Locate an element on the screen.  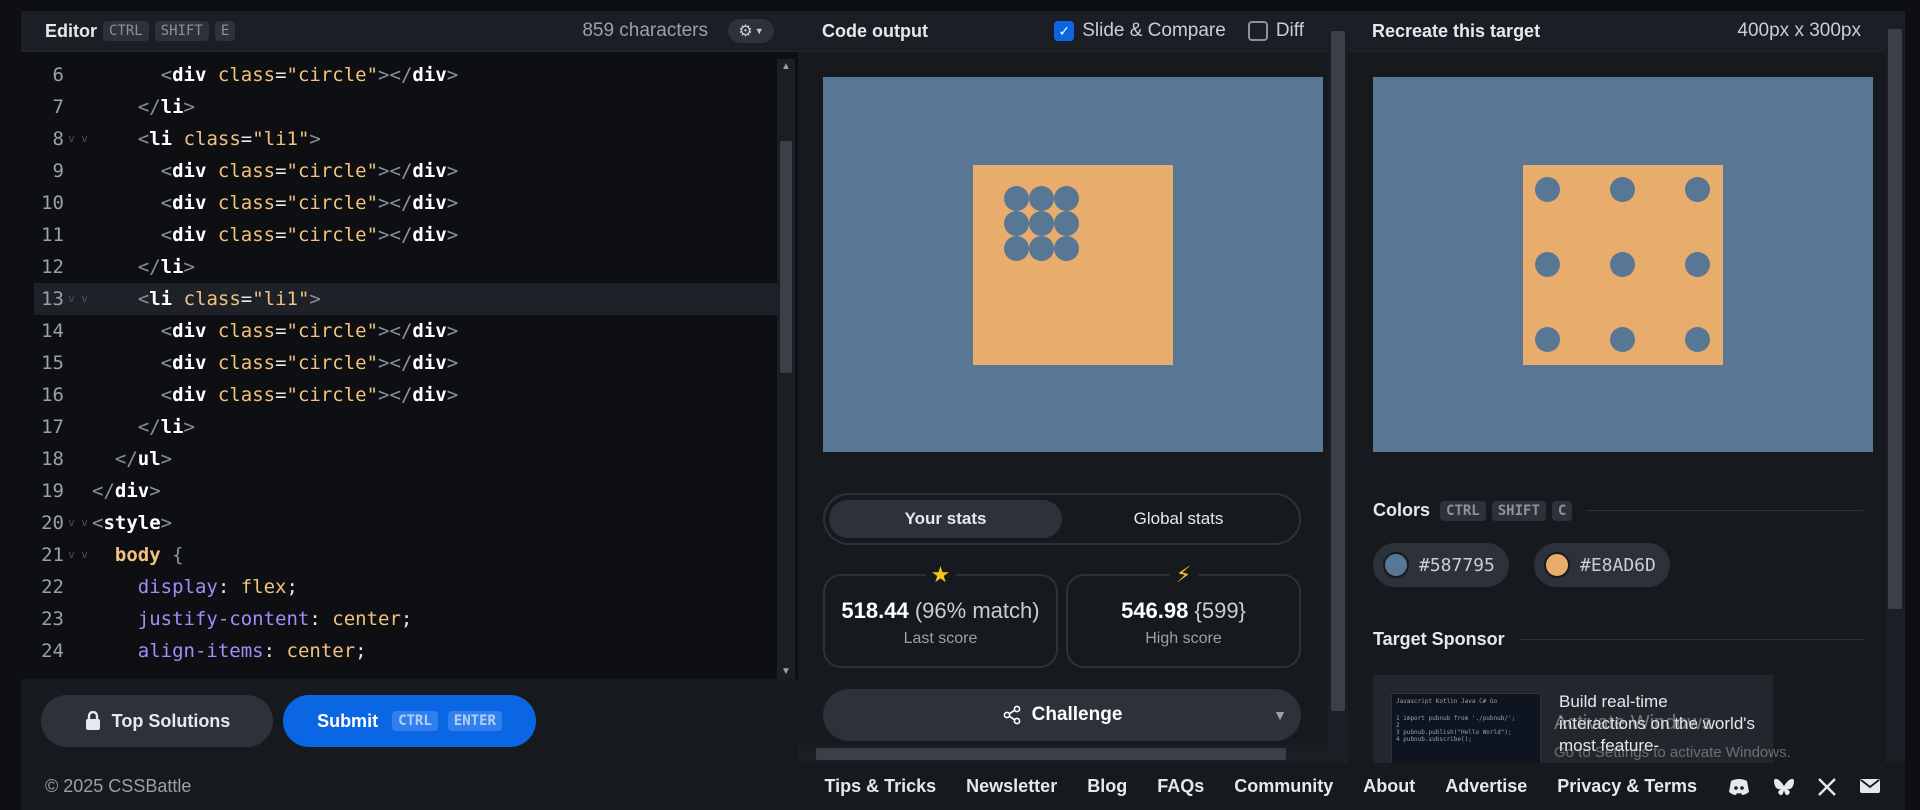
line-number: 8 is located at coordinates (58, 139).